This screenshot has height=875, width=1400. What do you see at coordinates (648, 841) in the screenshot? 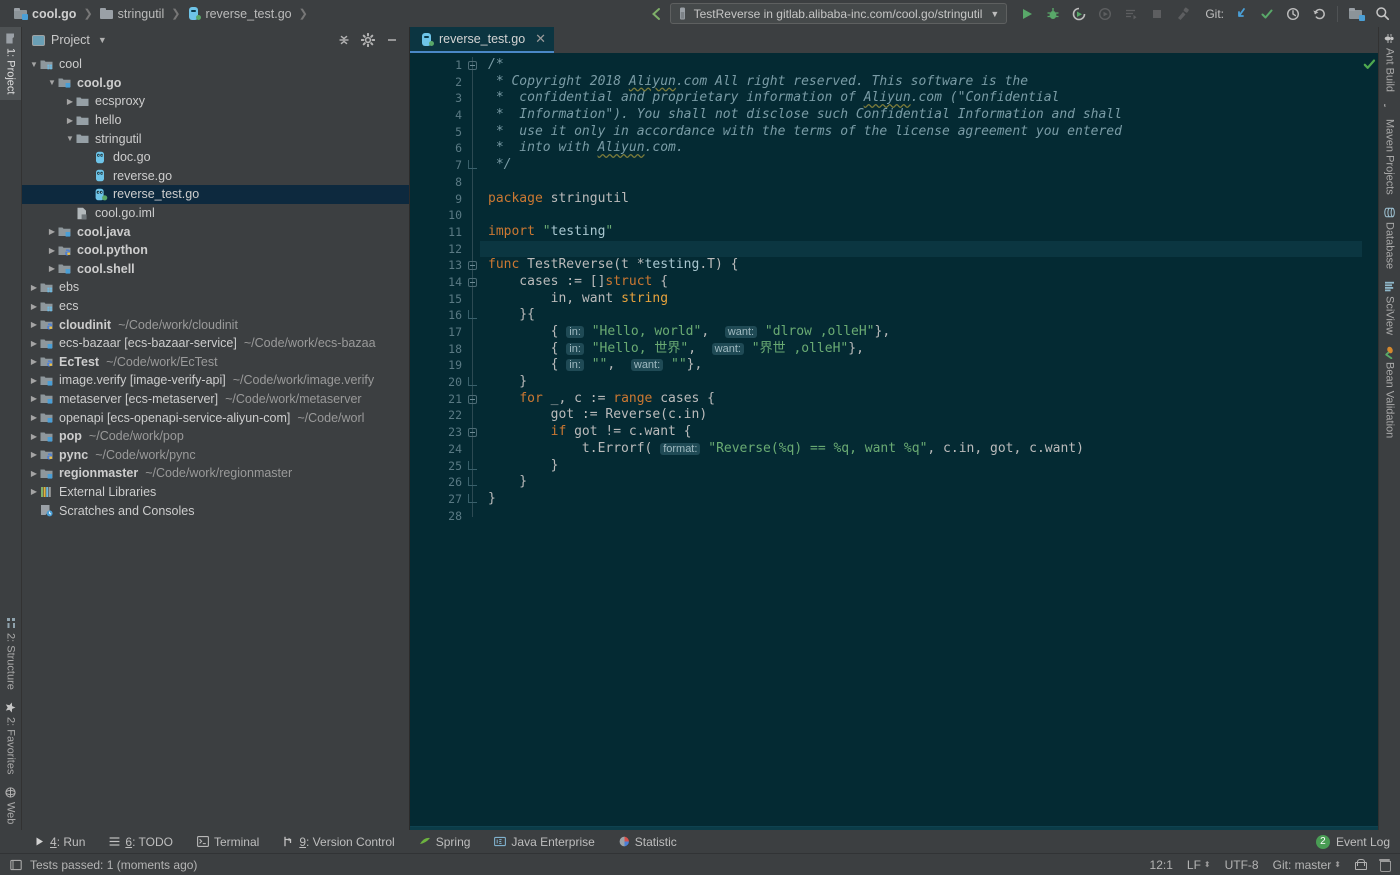
I see `tool-window-statistic: Statistic` at bounding box center [648, 841].